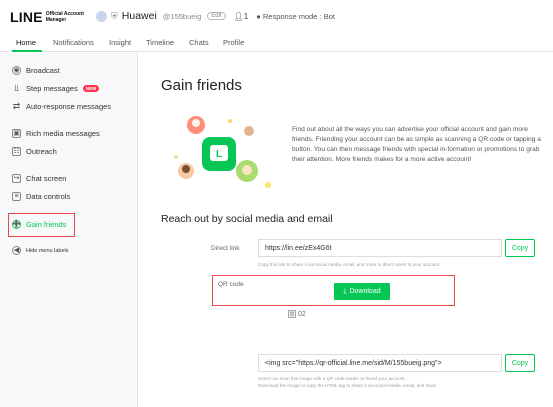 This screenshot has width=553, height=407. Describe the element at coordinates (233, 42) in the screenshot. I see `tab-profile: Profile` at that location.